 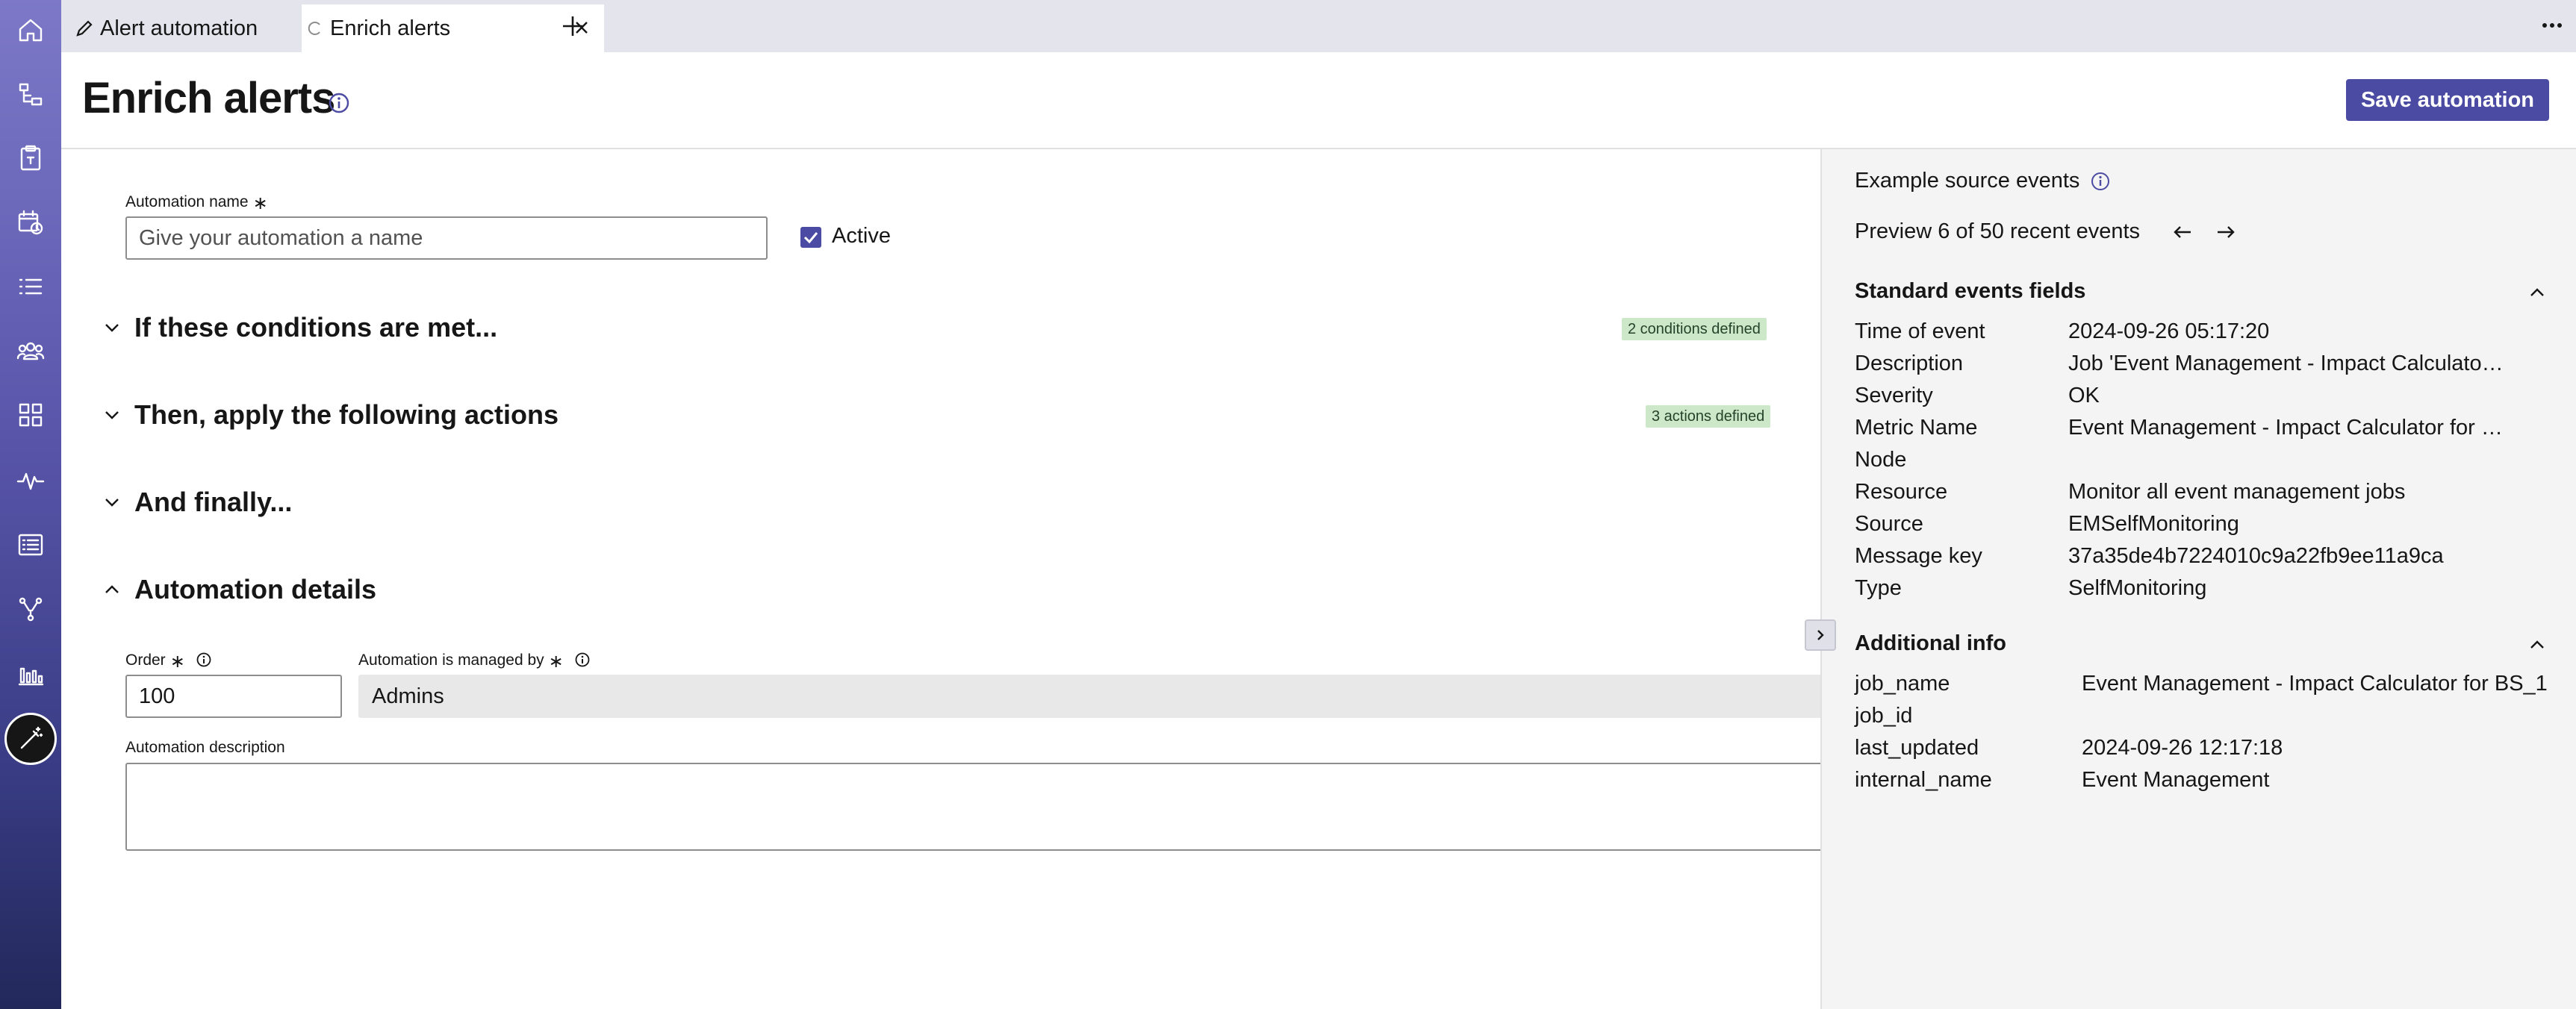 I want to click on field-value: Monitor all event management jobs, so click(x=2237, y=492).